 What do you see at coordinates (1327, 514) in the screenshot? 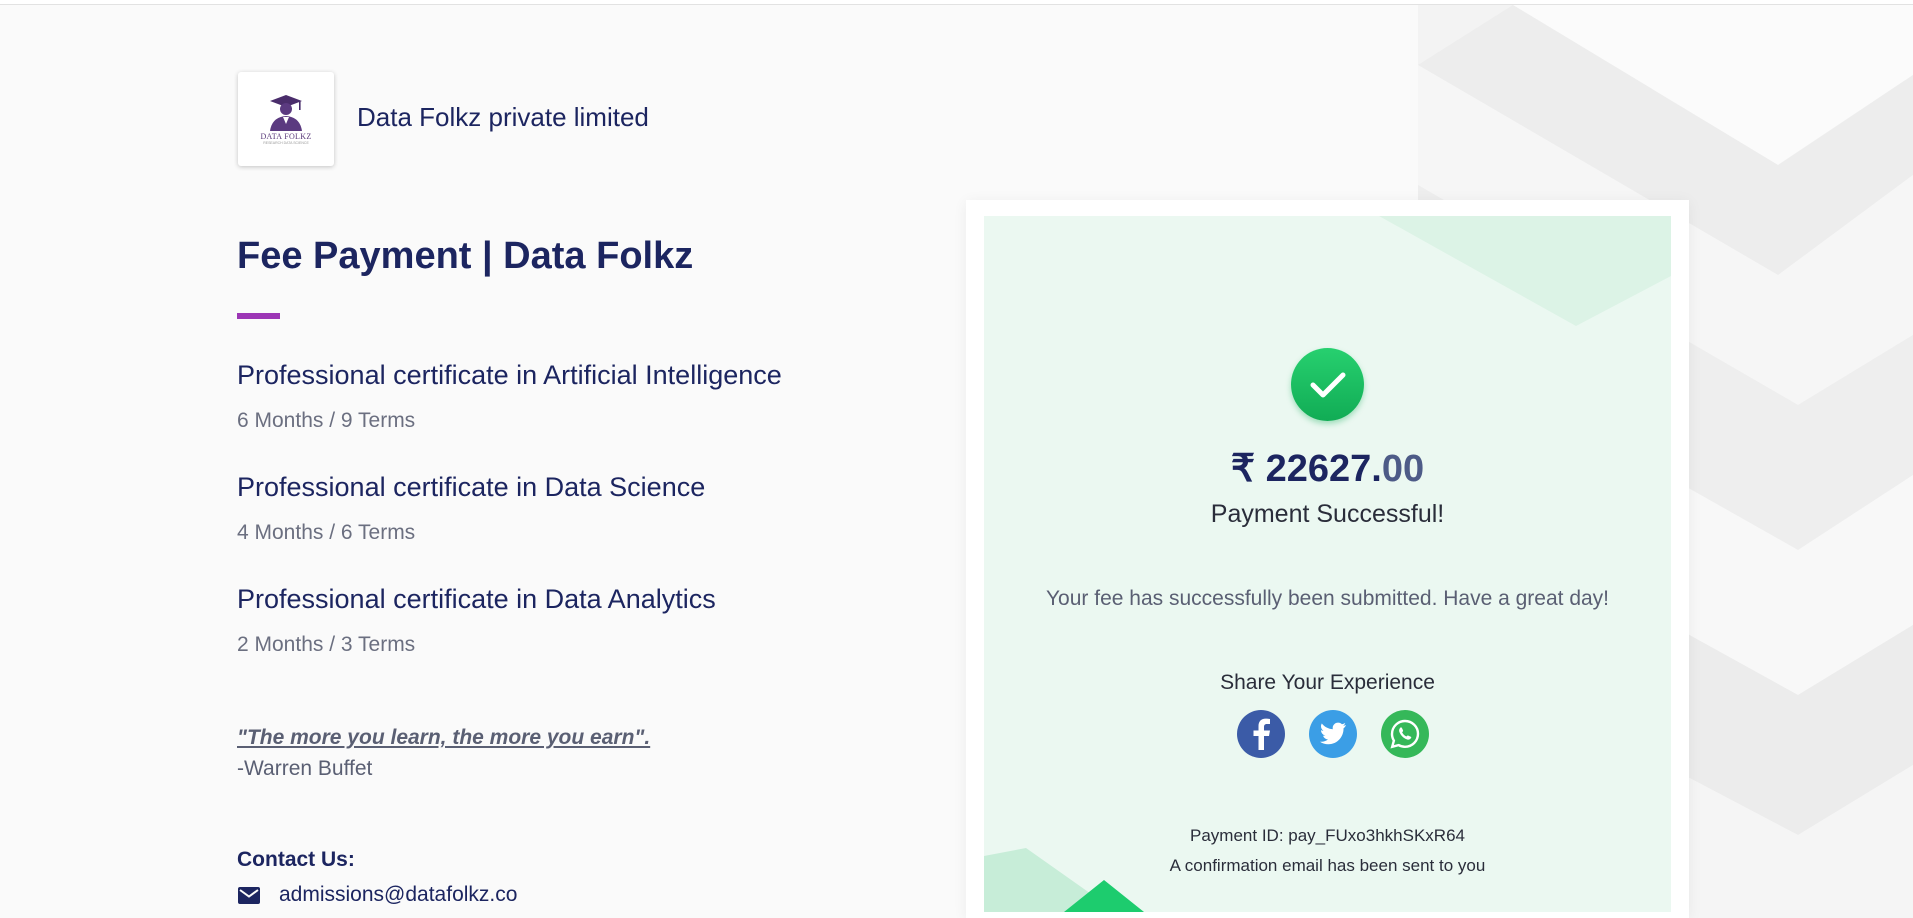
I see `payment-status: Payment Successful!` at bounding box center [1327, 514].